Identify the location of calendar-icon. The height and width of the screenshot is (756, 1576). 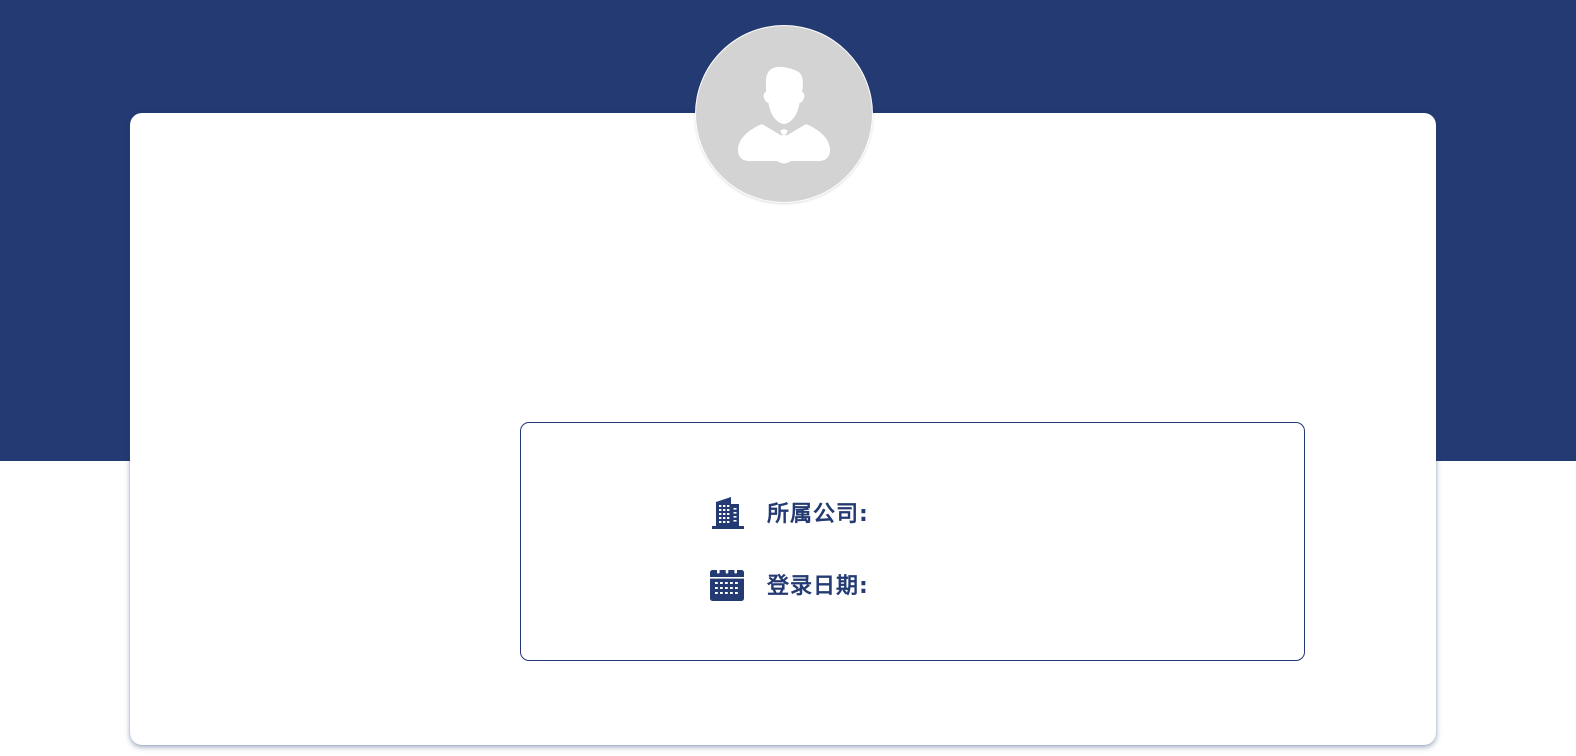
(727, 584).